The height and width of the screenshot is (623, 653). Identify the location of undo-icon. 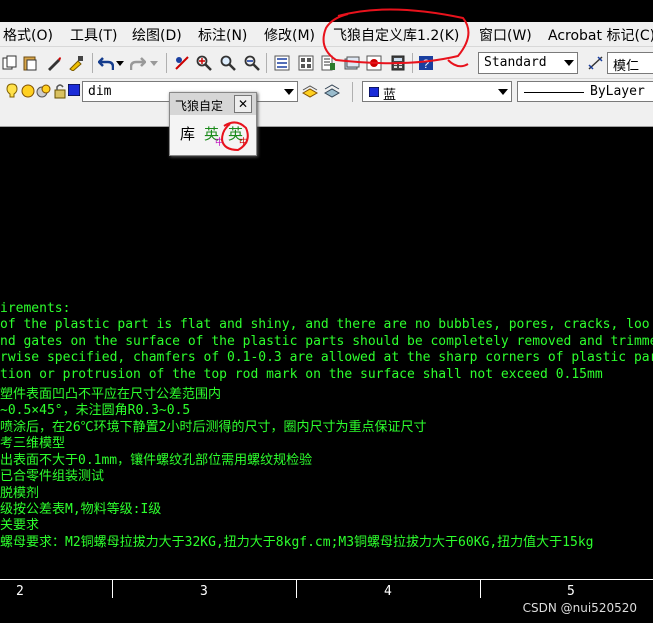
(106, 63).